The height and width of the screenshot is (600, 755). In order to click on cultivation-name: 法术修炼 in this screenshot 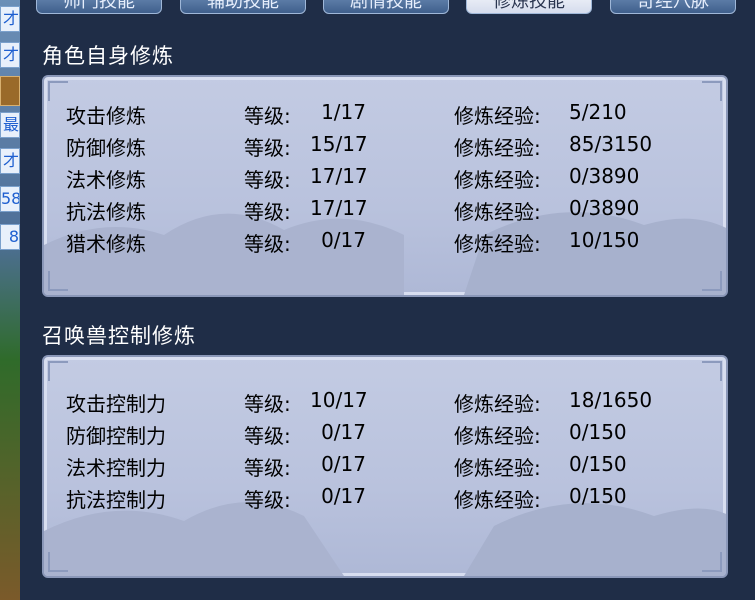, I will do `click(106, 180)`.